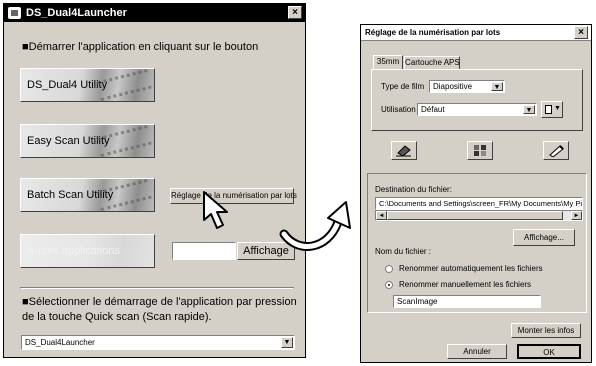  I want to click on grid-settings-button, so click(480, 150).